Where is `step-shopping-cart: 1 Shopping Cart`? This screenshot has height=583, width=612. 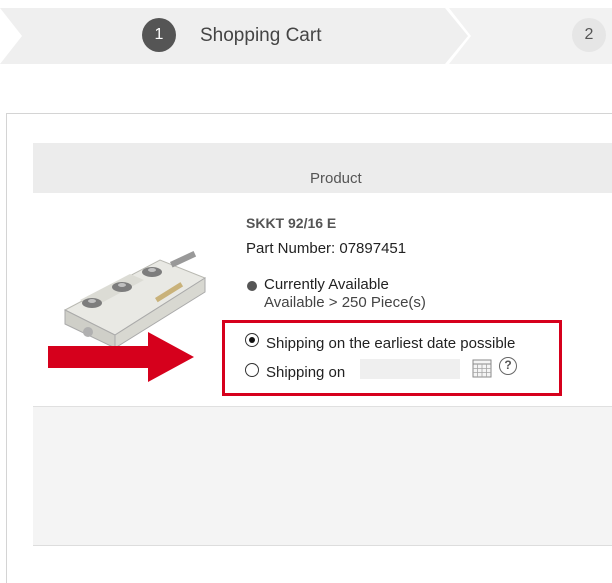
step-shopping-cart: 1 Shopping Cart is located at coordinates (234, 36).